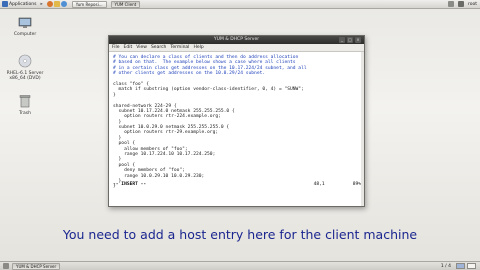 This screenshot has height=270, width=480. I want to click on window-titlebar: YUM & DHCP Server _ □ ×, so click(236, 40).